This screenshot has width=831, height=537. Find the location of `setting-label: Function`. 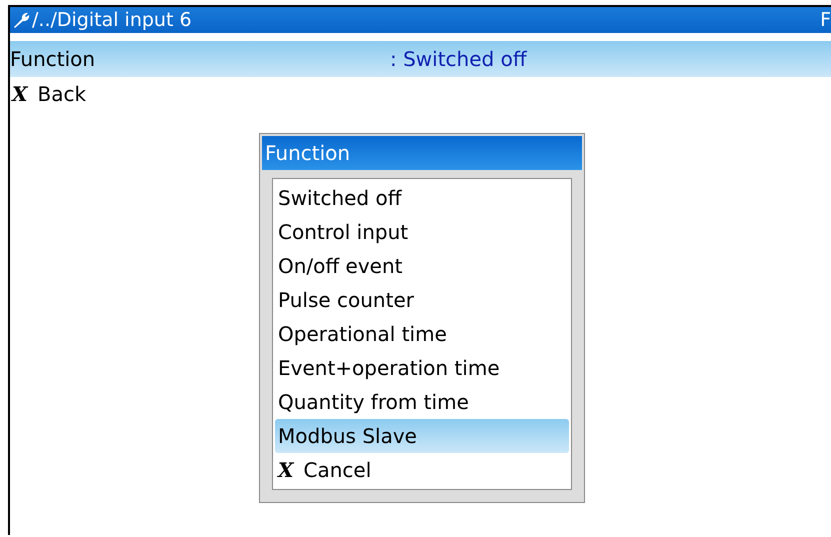

setting-label: Function is located at coordinates (53, 59).